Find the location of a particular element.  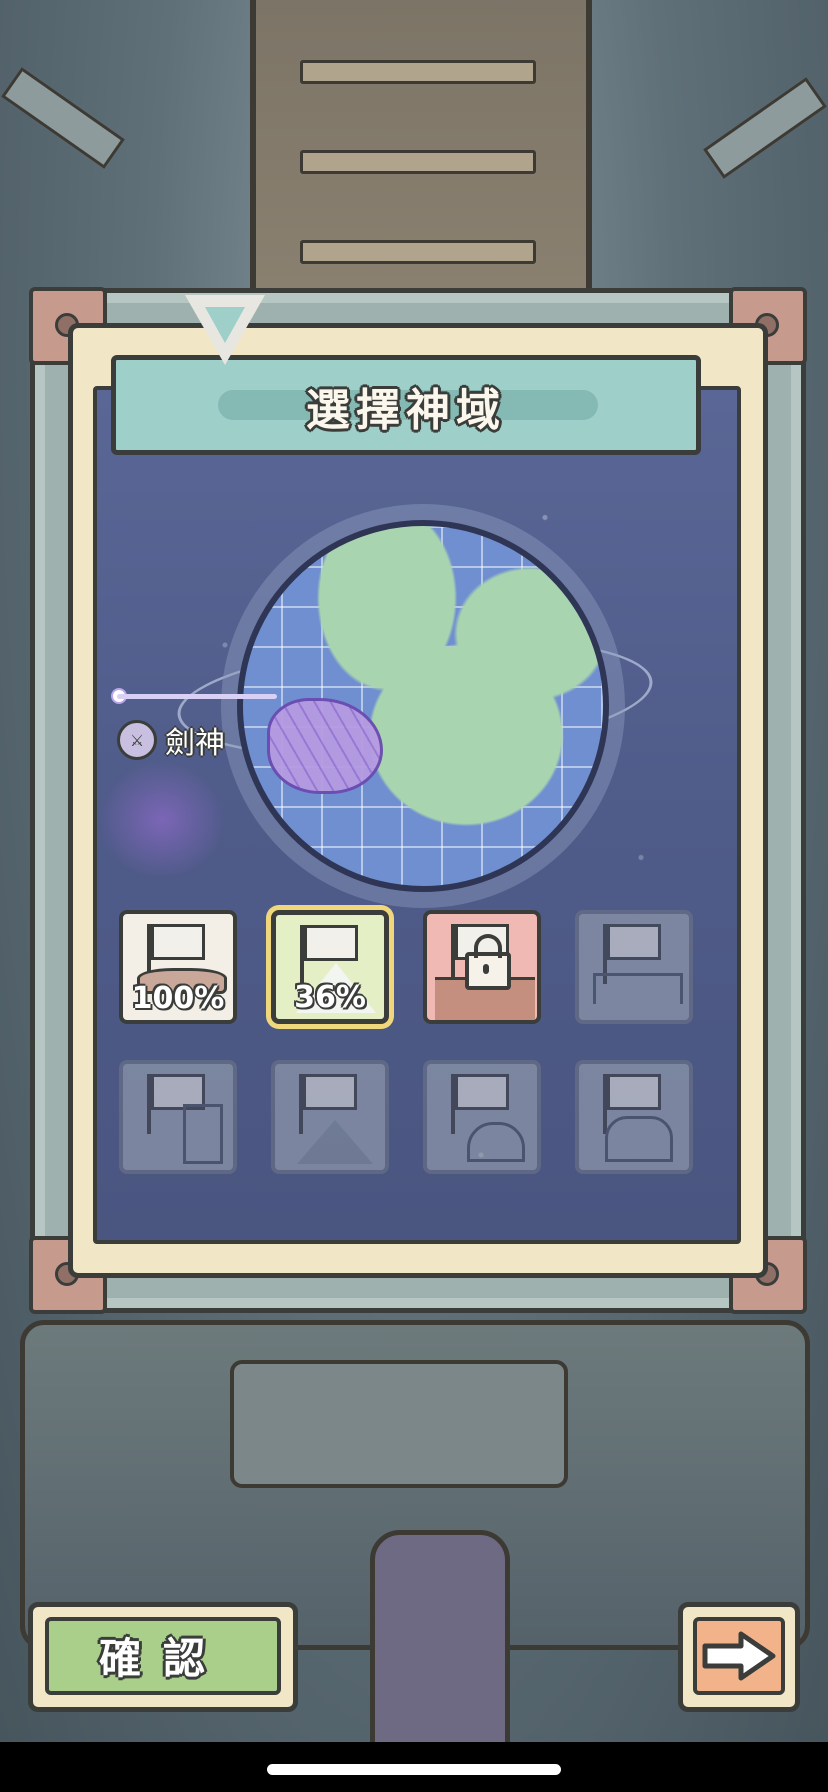

flag-pyramid-icon is located at coordinates (330, 1117).